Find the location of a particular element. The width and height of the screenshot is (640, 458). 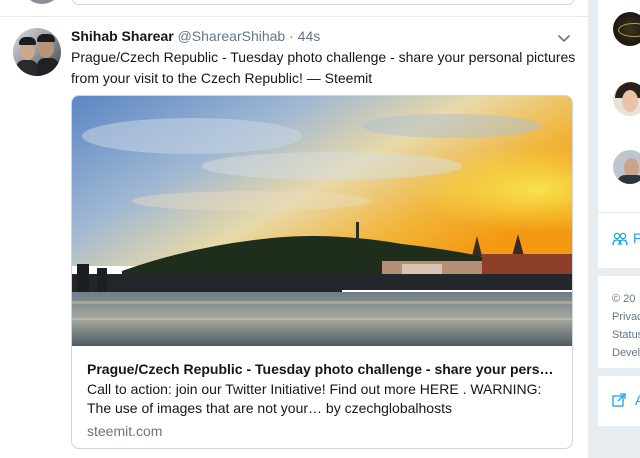

footer-link-privacy: Privac is located at coordinates (626, 317).